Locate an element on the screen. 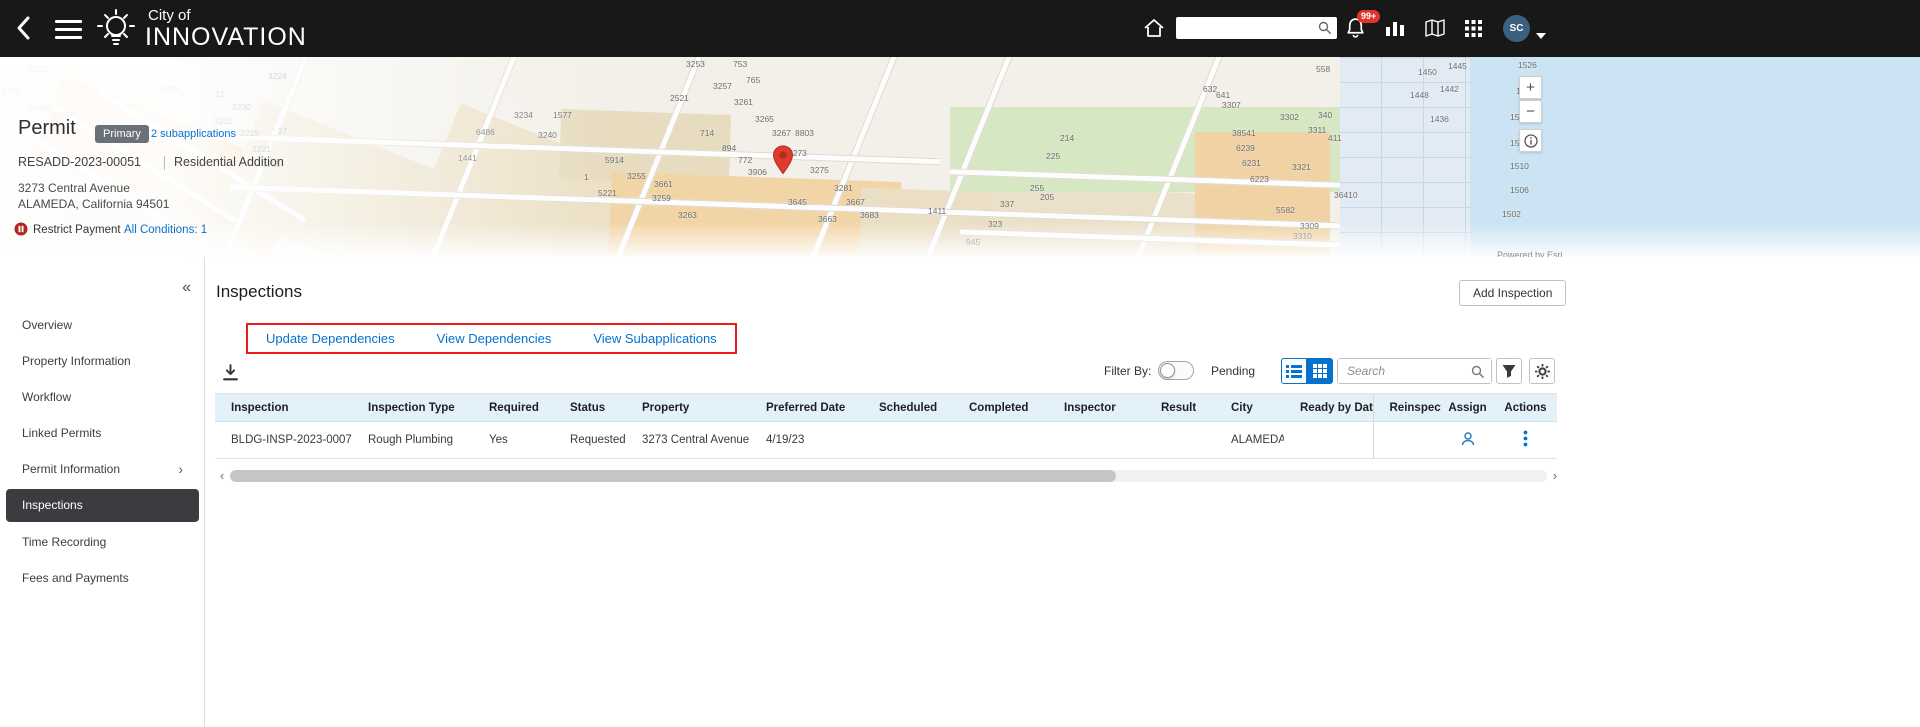  map-parcel-label: 3302 is located at coordinates (1289, 117).